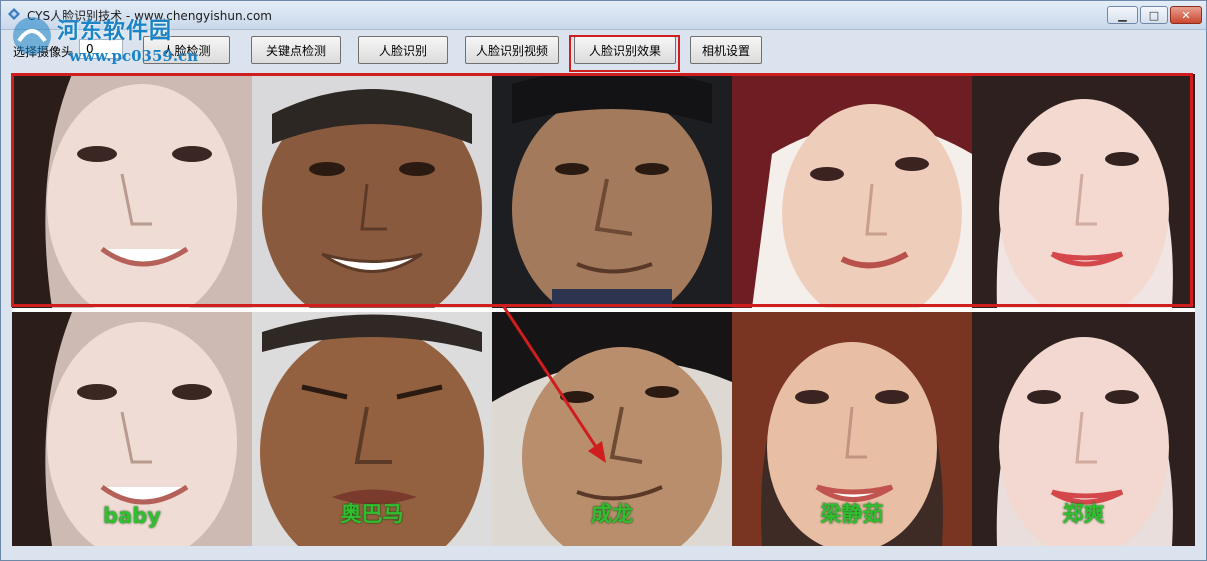 This screenshot has height=561, width=1207. I want to click on maximize-icon: □, so click(1154, 15).